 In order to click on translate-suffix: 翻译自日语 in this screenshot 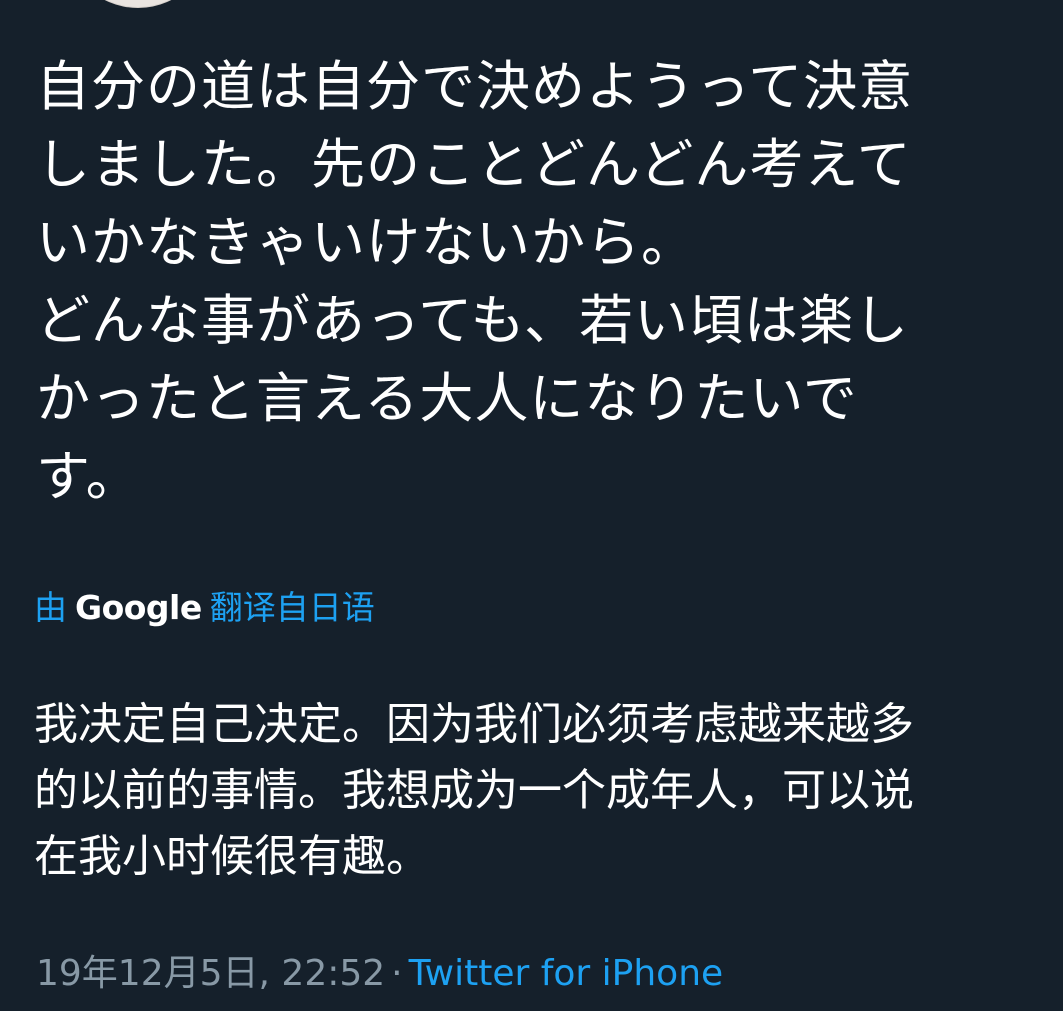, I will do `click(292, 607)`.